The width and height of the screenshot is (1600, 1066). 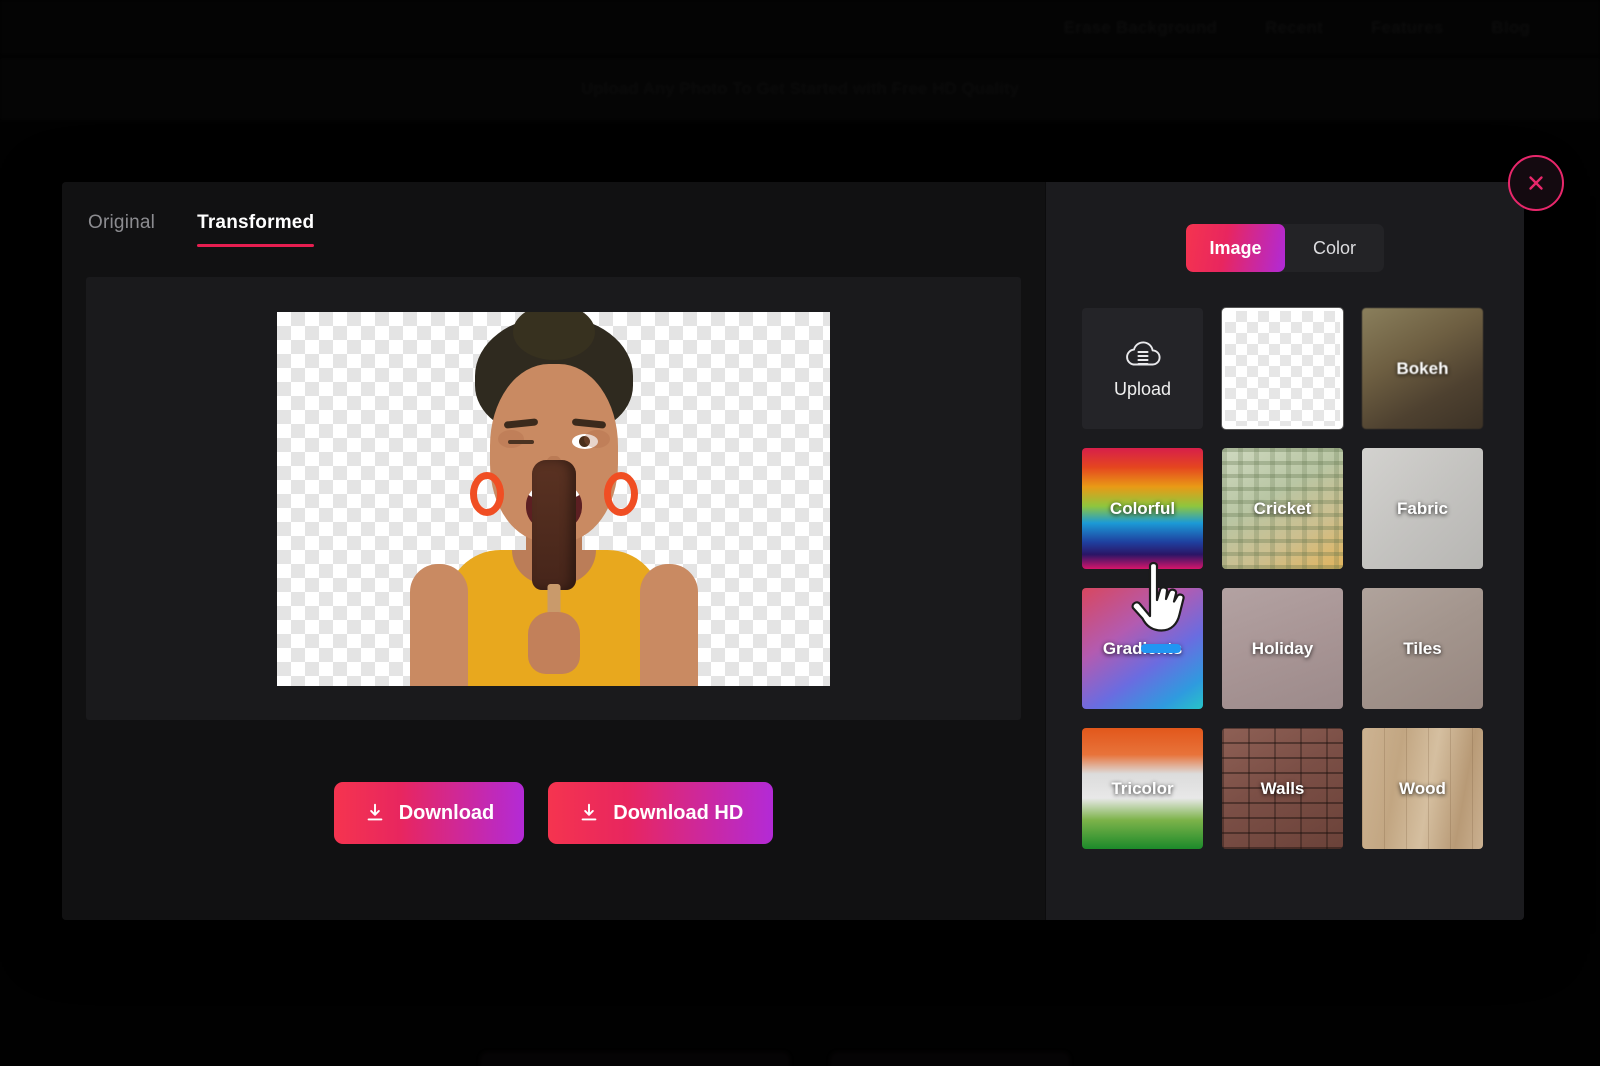 I want to click on swatch-colorful-label: Colorful, so click(x=1142, y=508).